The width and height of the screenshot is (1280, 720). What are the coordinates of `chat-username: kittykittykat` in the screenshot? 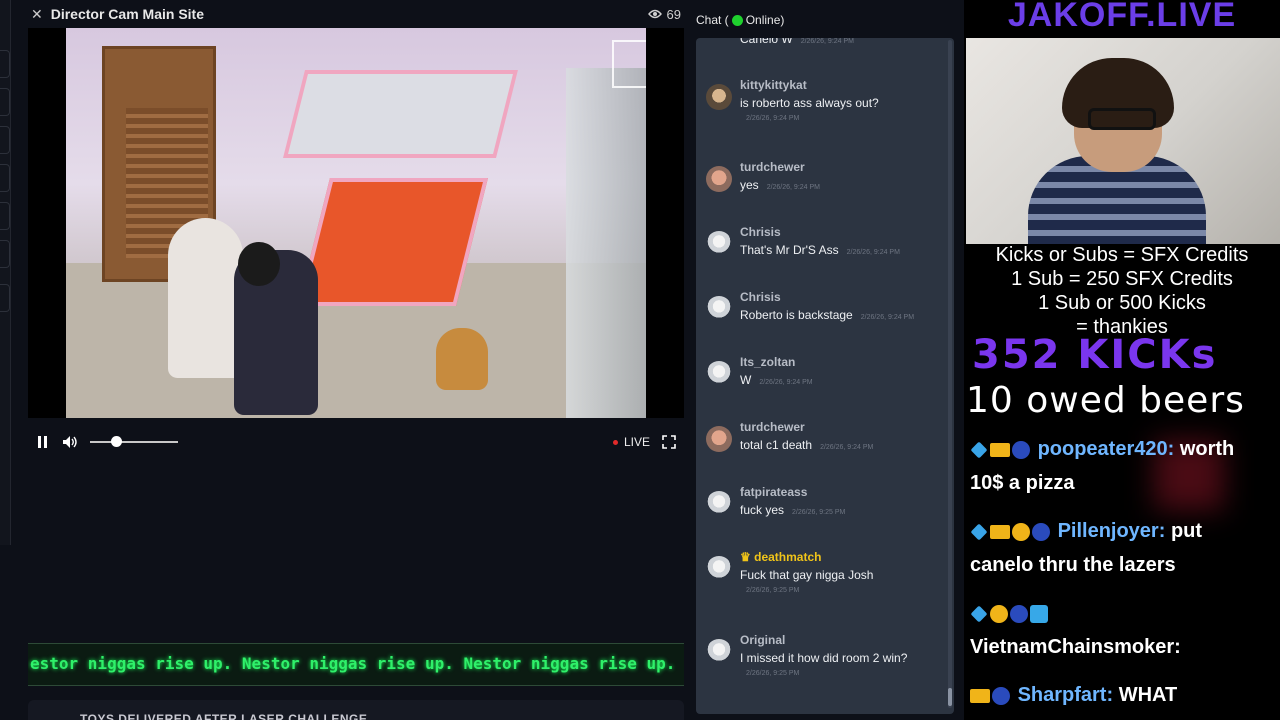 It's located at (773, 85).